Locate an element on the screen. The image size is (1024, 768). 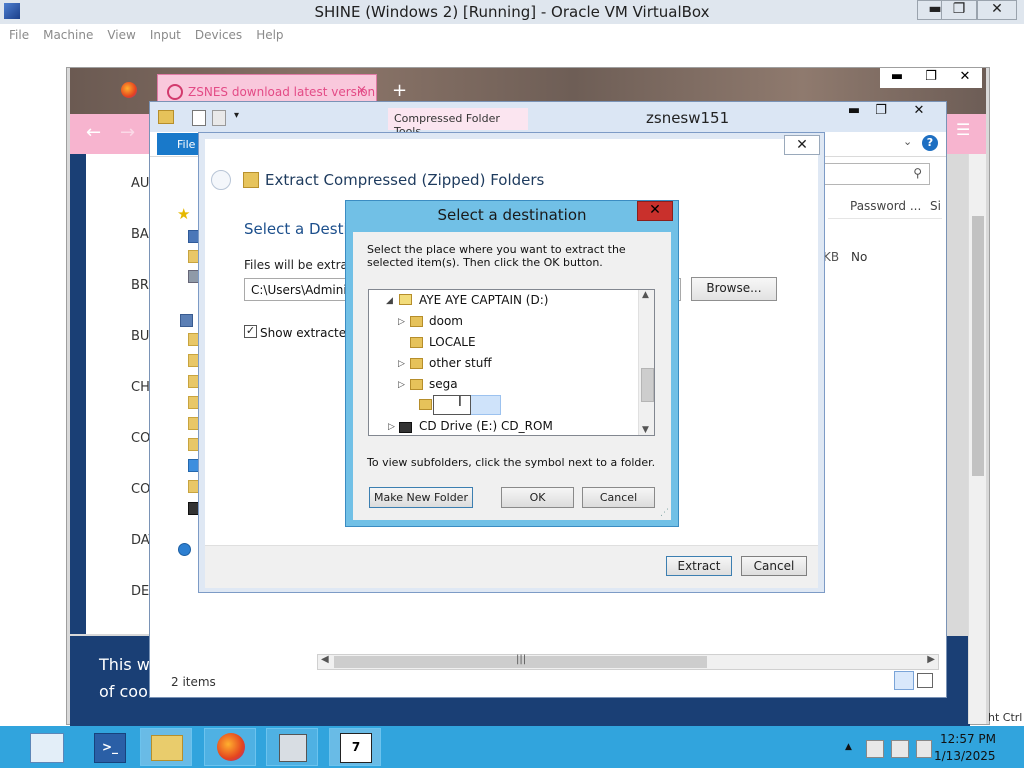
wizard-back-icon is located at coordinates (221, 180).